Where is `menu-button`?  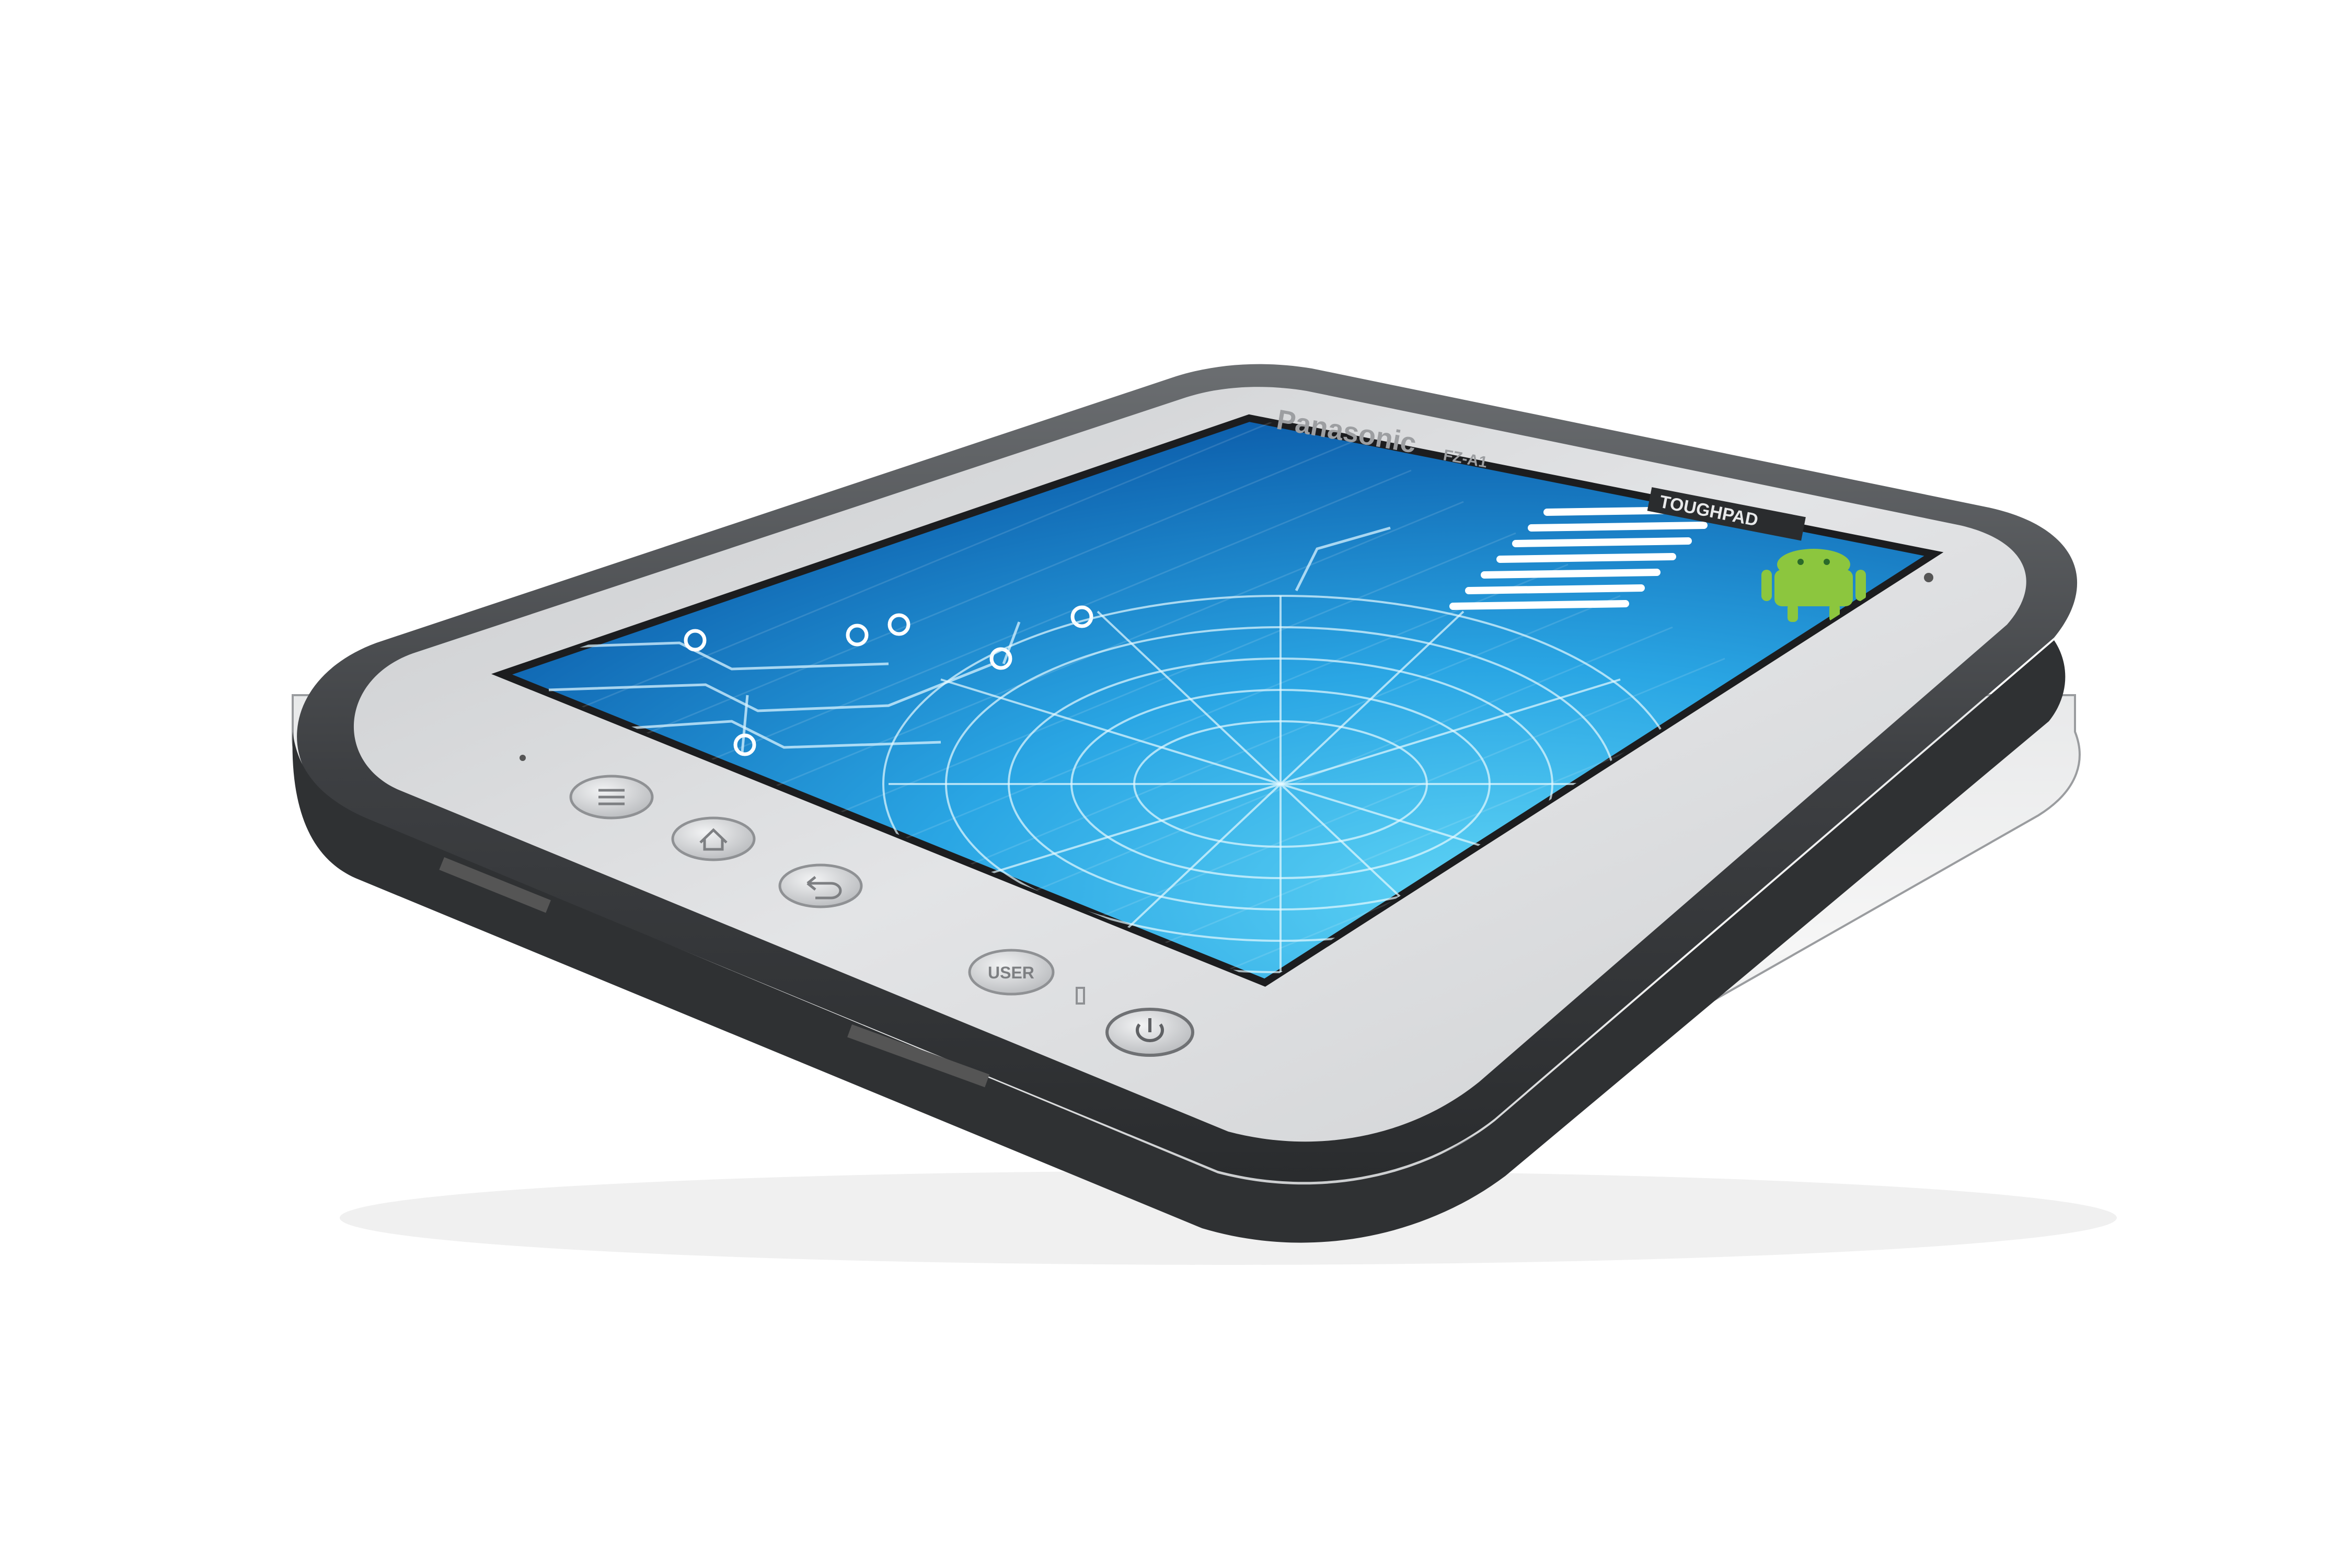 menu-button is located at coordinates (611, 797).